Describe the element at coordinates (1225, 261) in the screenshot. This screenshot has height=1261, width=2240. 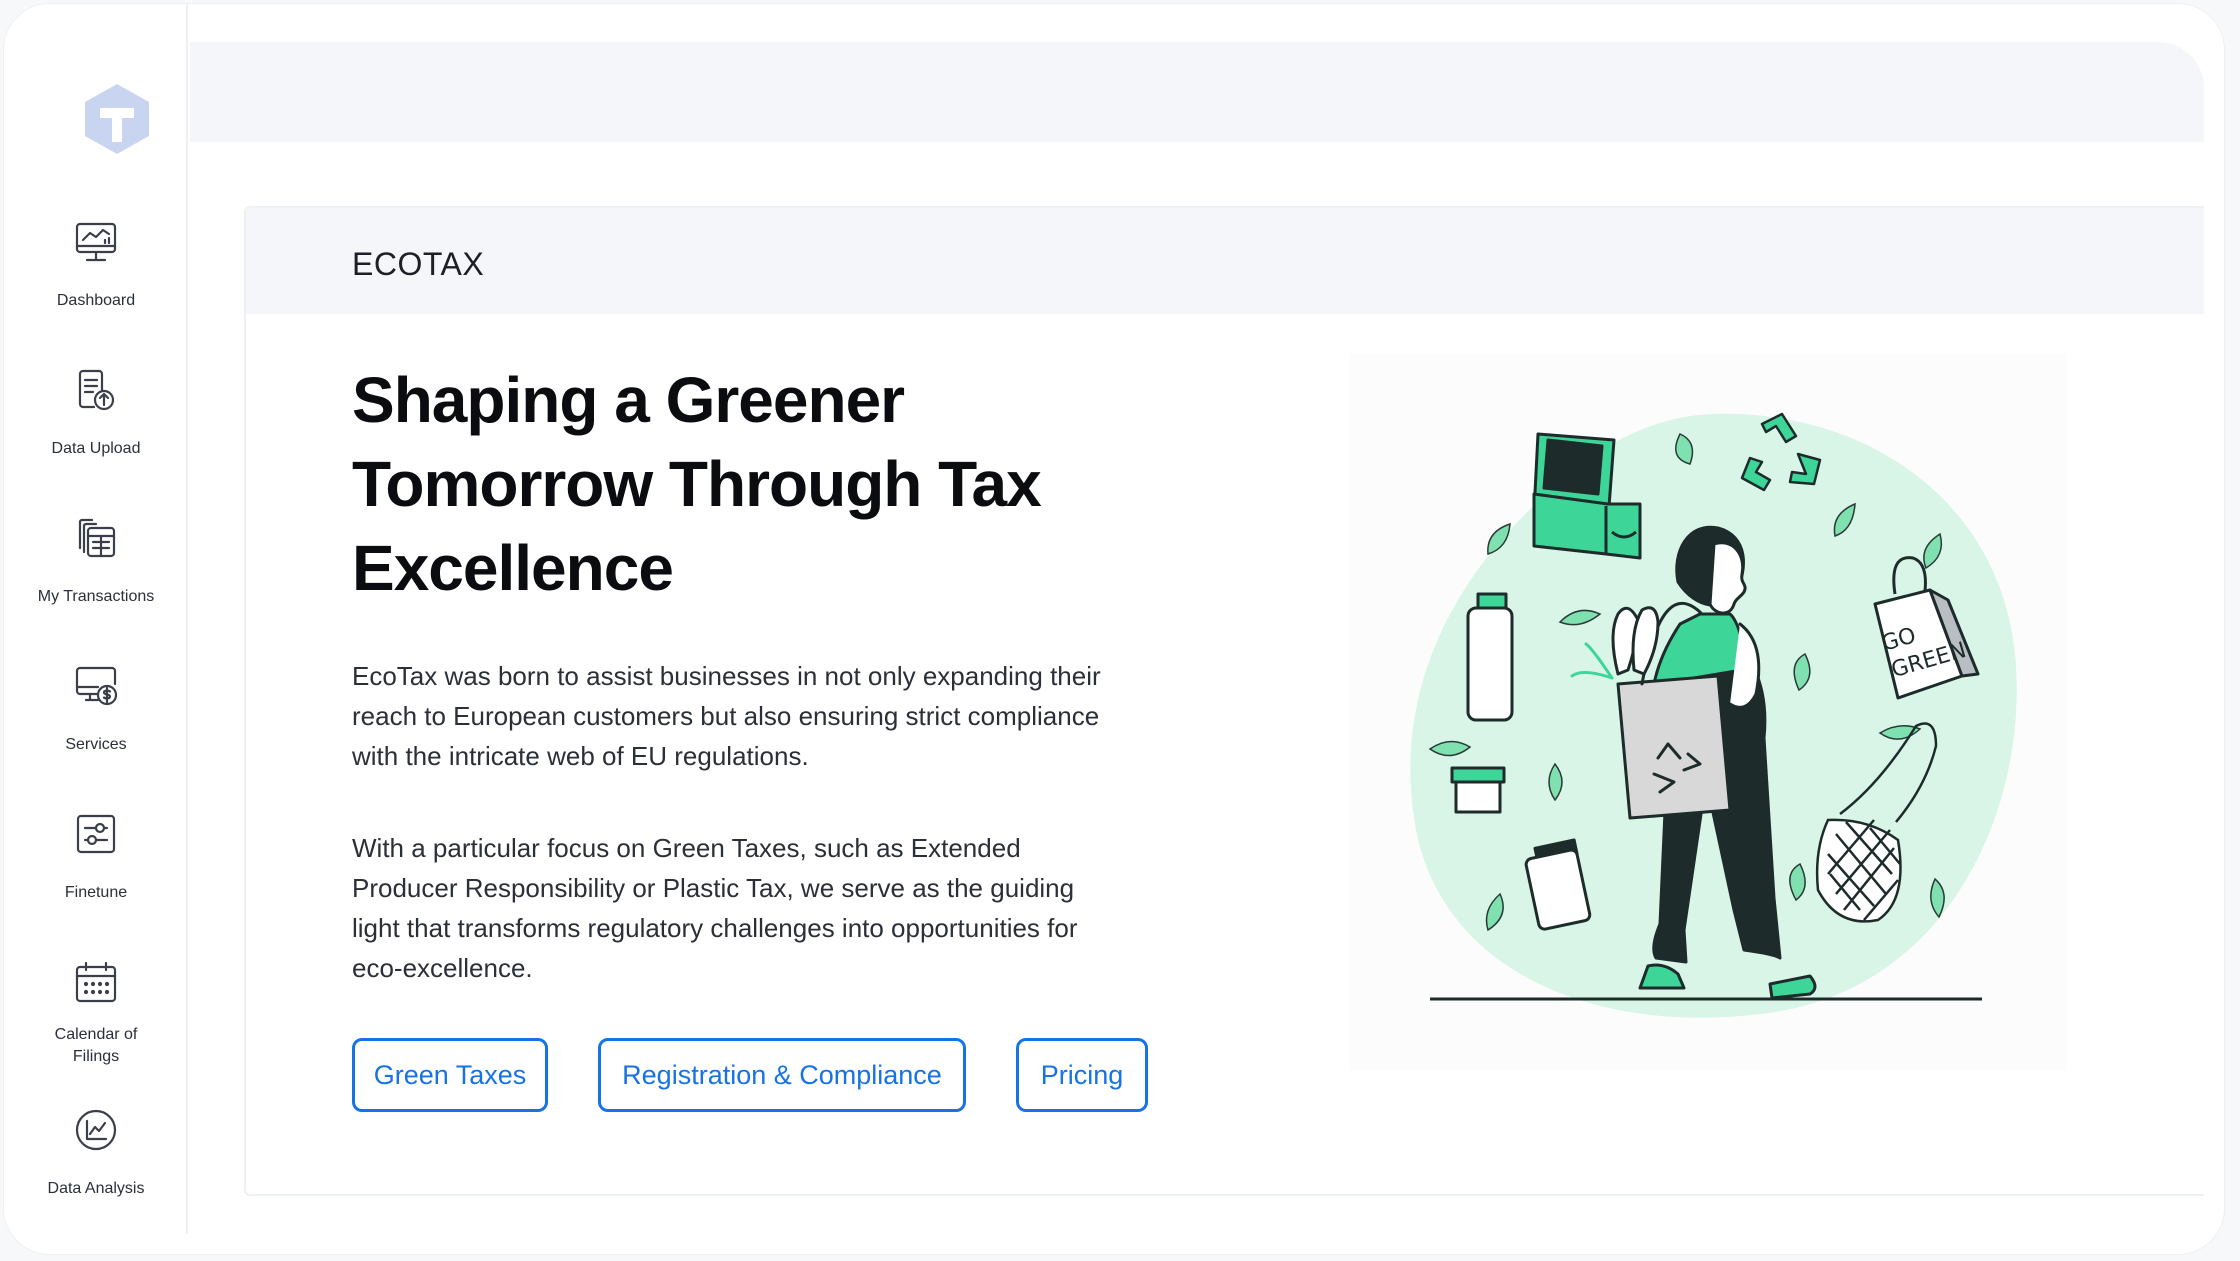
I see `card-header: ECOTAX` at that location.